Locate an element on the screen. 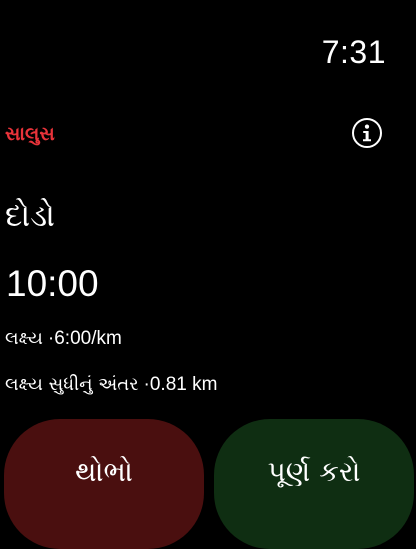 This screenshot has width=416, height=549. distance-to-target-label: લક્ષ્ય સુધીનું અંતર is located at coordinates (72, 384).